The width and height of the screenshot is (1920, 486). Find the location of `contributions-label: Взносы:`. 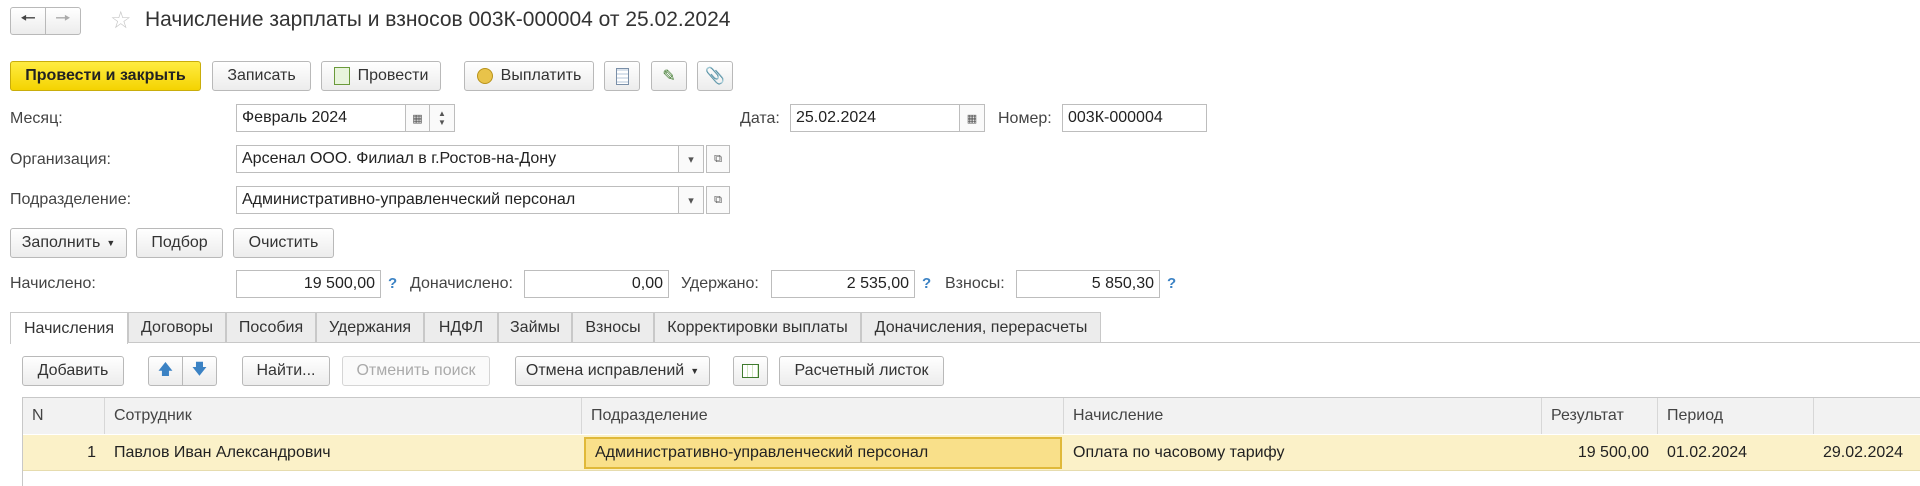

contributions-label: Взносы: is located at coordinates (975, 283).